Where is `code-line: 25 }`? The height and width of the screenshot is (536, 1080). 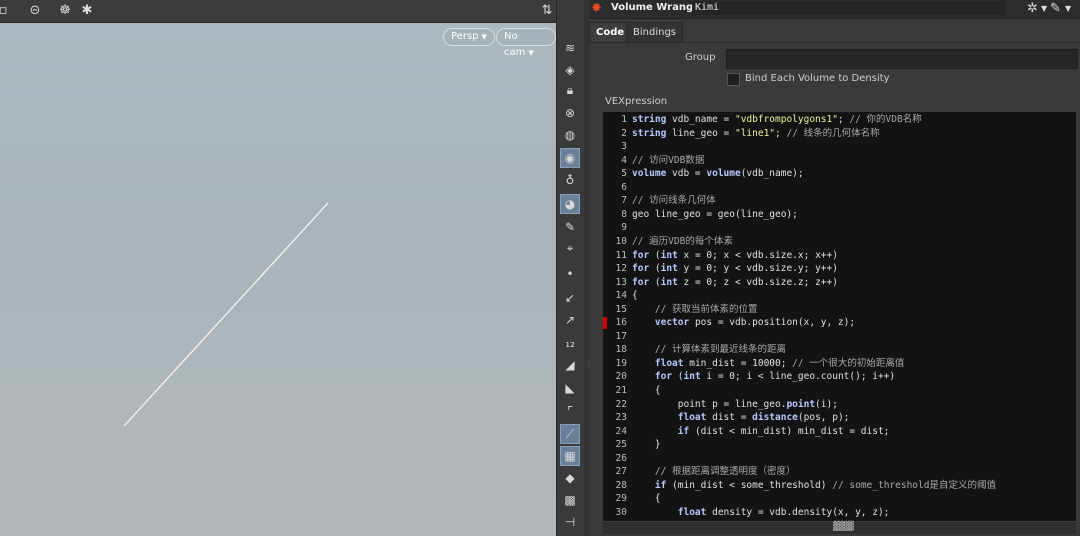 code-line: 25 } is located at coordinates (839, 445).